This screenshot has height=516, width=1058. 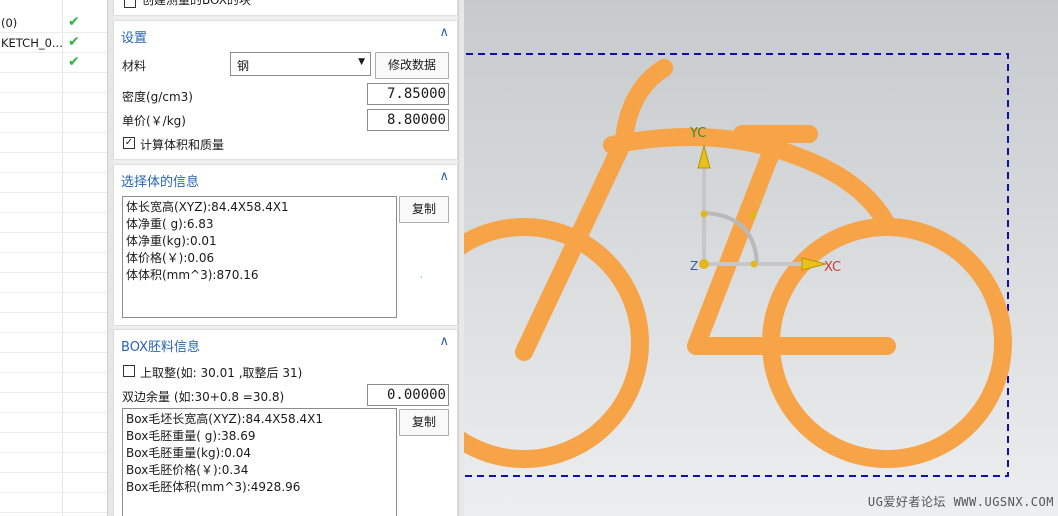 What do you see at coordinates (832, 267) in the screenshot?
I see `xc-axis-label: XC` at bounding box center [832, 267].